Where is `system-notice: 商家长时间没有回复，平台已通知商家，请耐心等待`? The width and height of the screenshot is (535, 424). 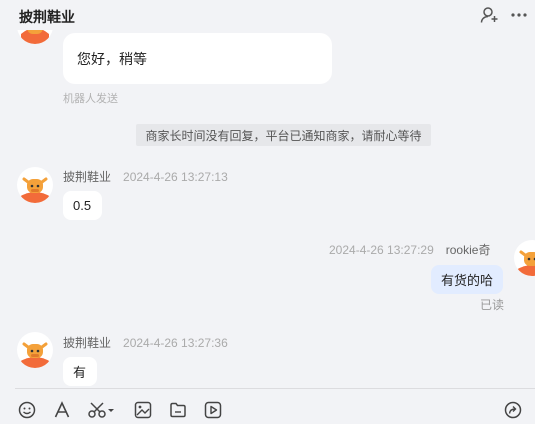 system-notice: 商家长时间没有回复，平台已通知商家，请耐心等待 is located at coordinates (283, 135).